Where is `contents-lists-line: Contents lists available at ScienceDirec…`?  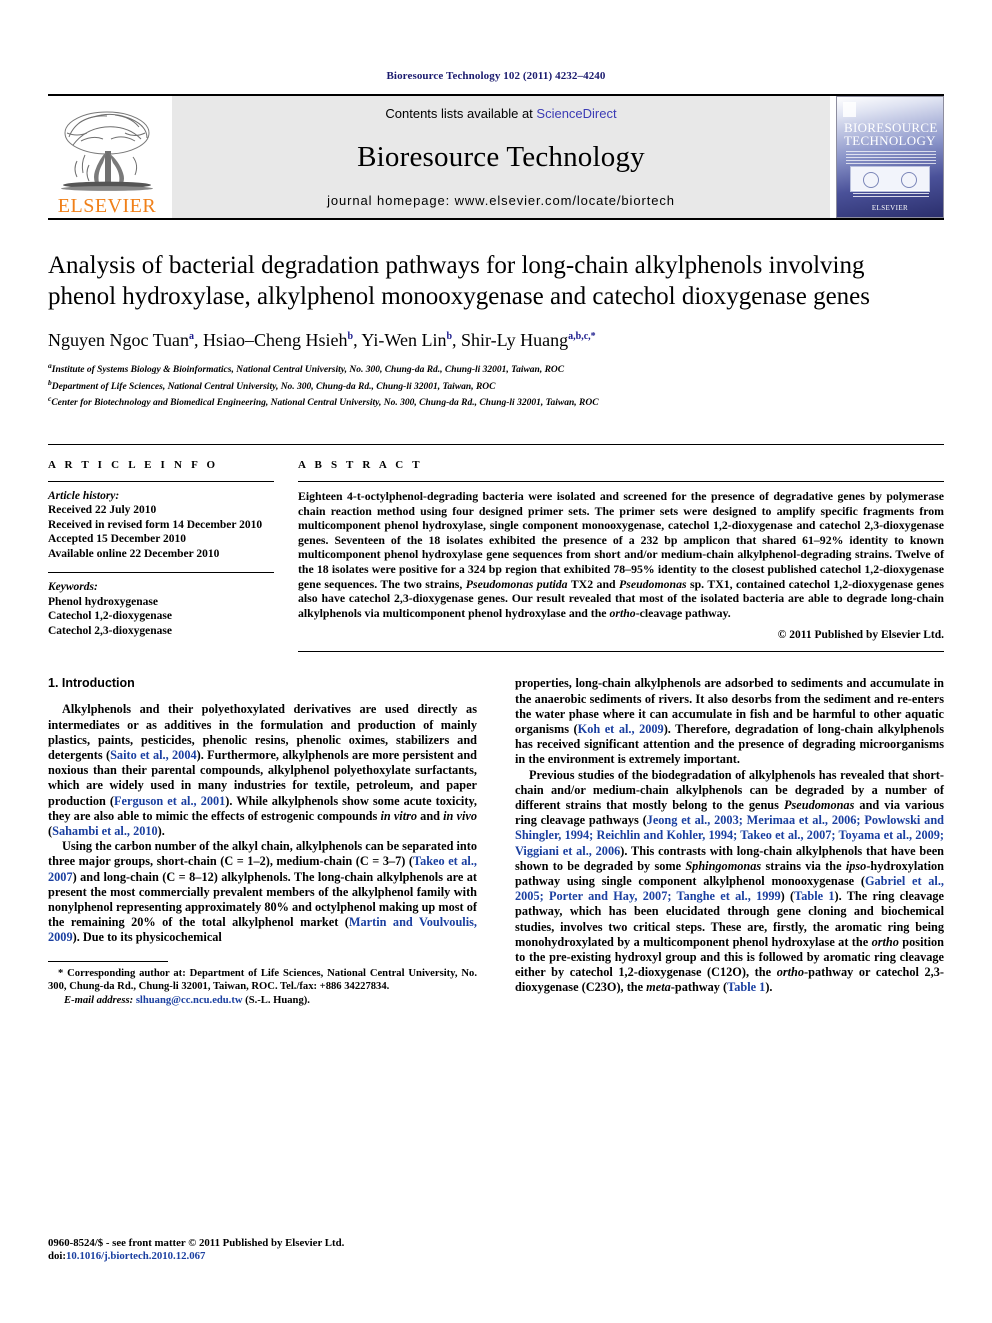
contents-lists-line: Contents lists available at ScienceDirec… is located at coordinates (500, 113).